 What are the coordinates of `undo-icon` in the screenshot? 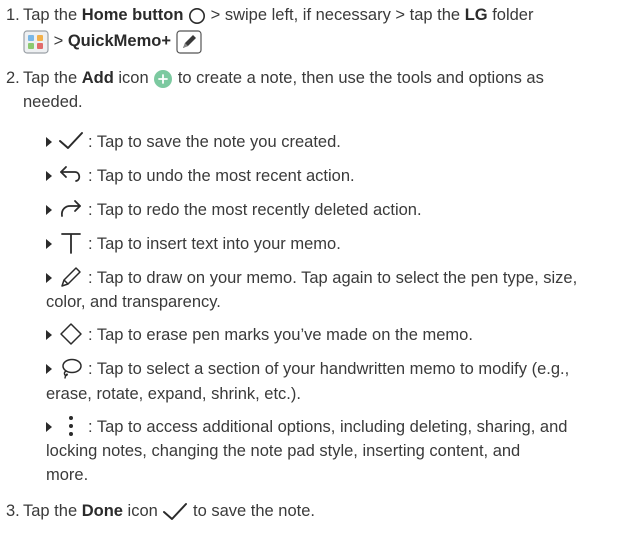 It's located at (70, 174).